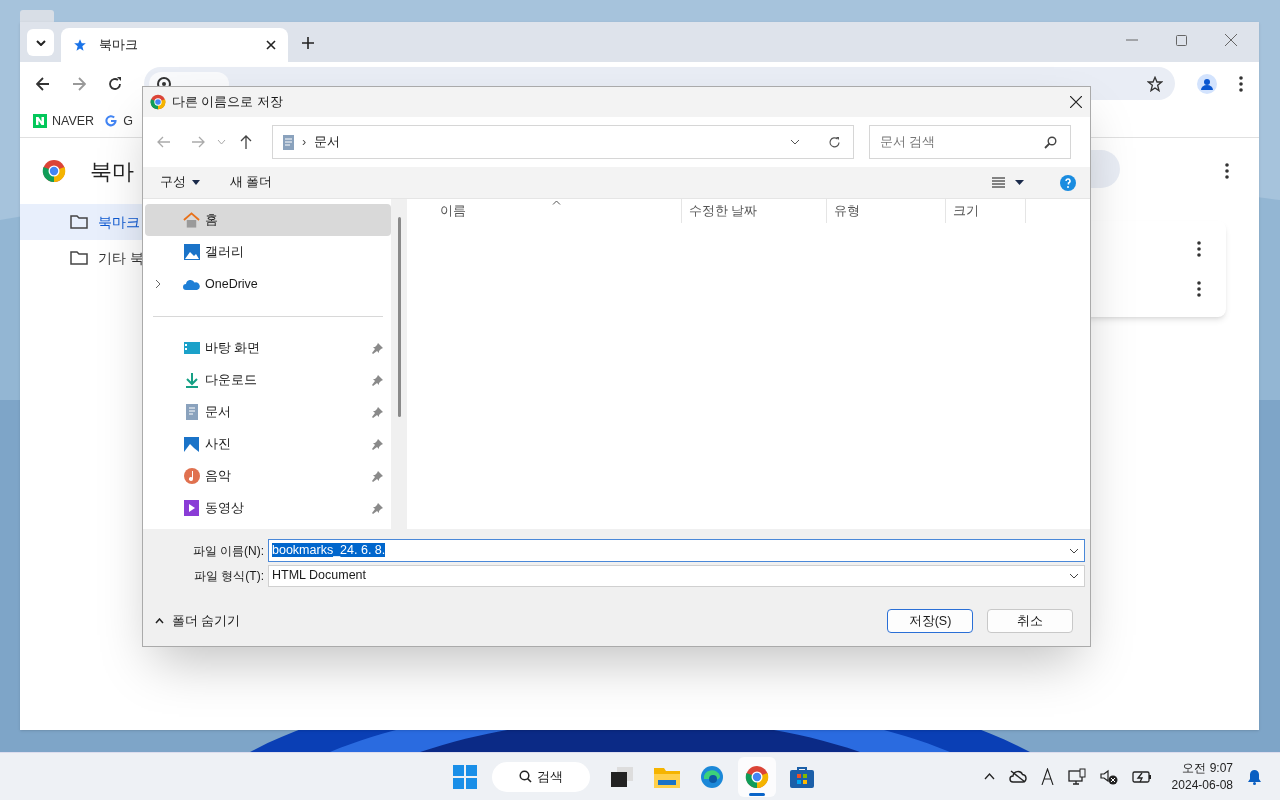 The height and width of the screenshot is (800, 1280). Describe the element at coordinates (930, 621) in the screenshot. I see `dialog-button: 저장(S)` at that location.